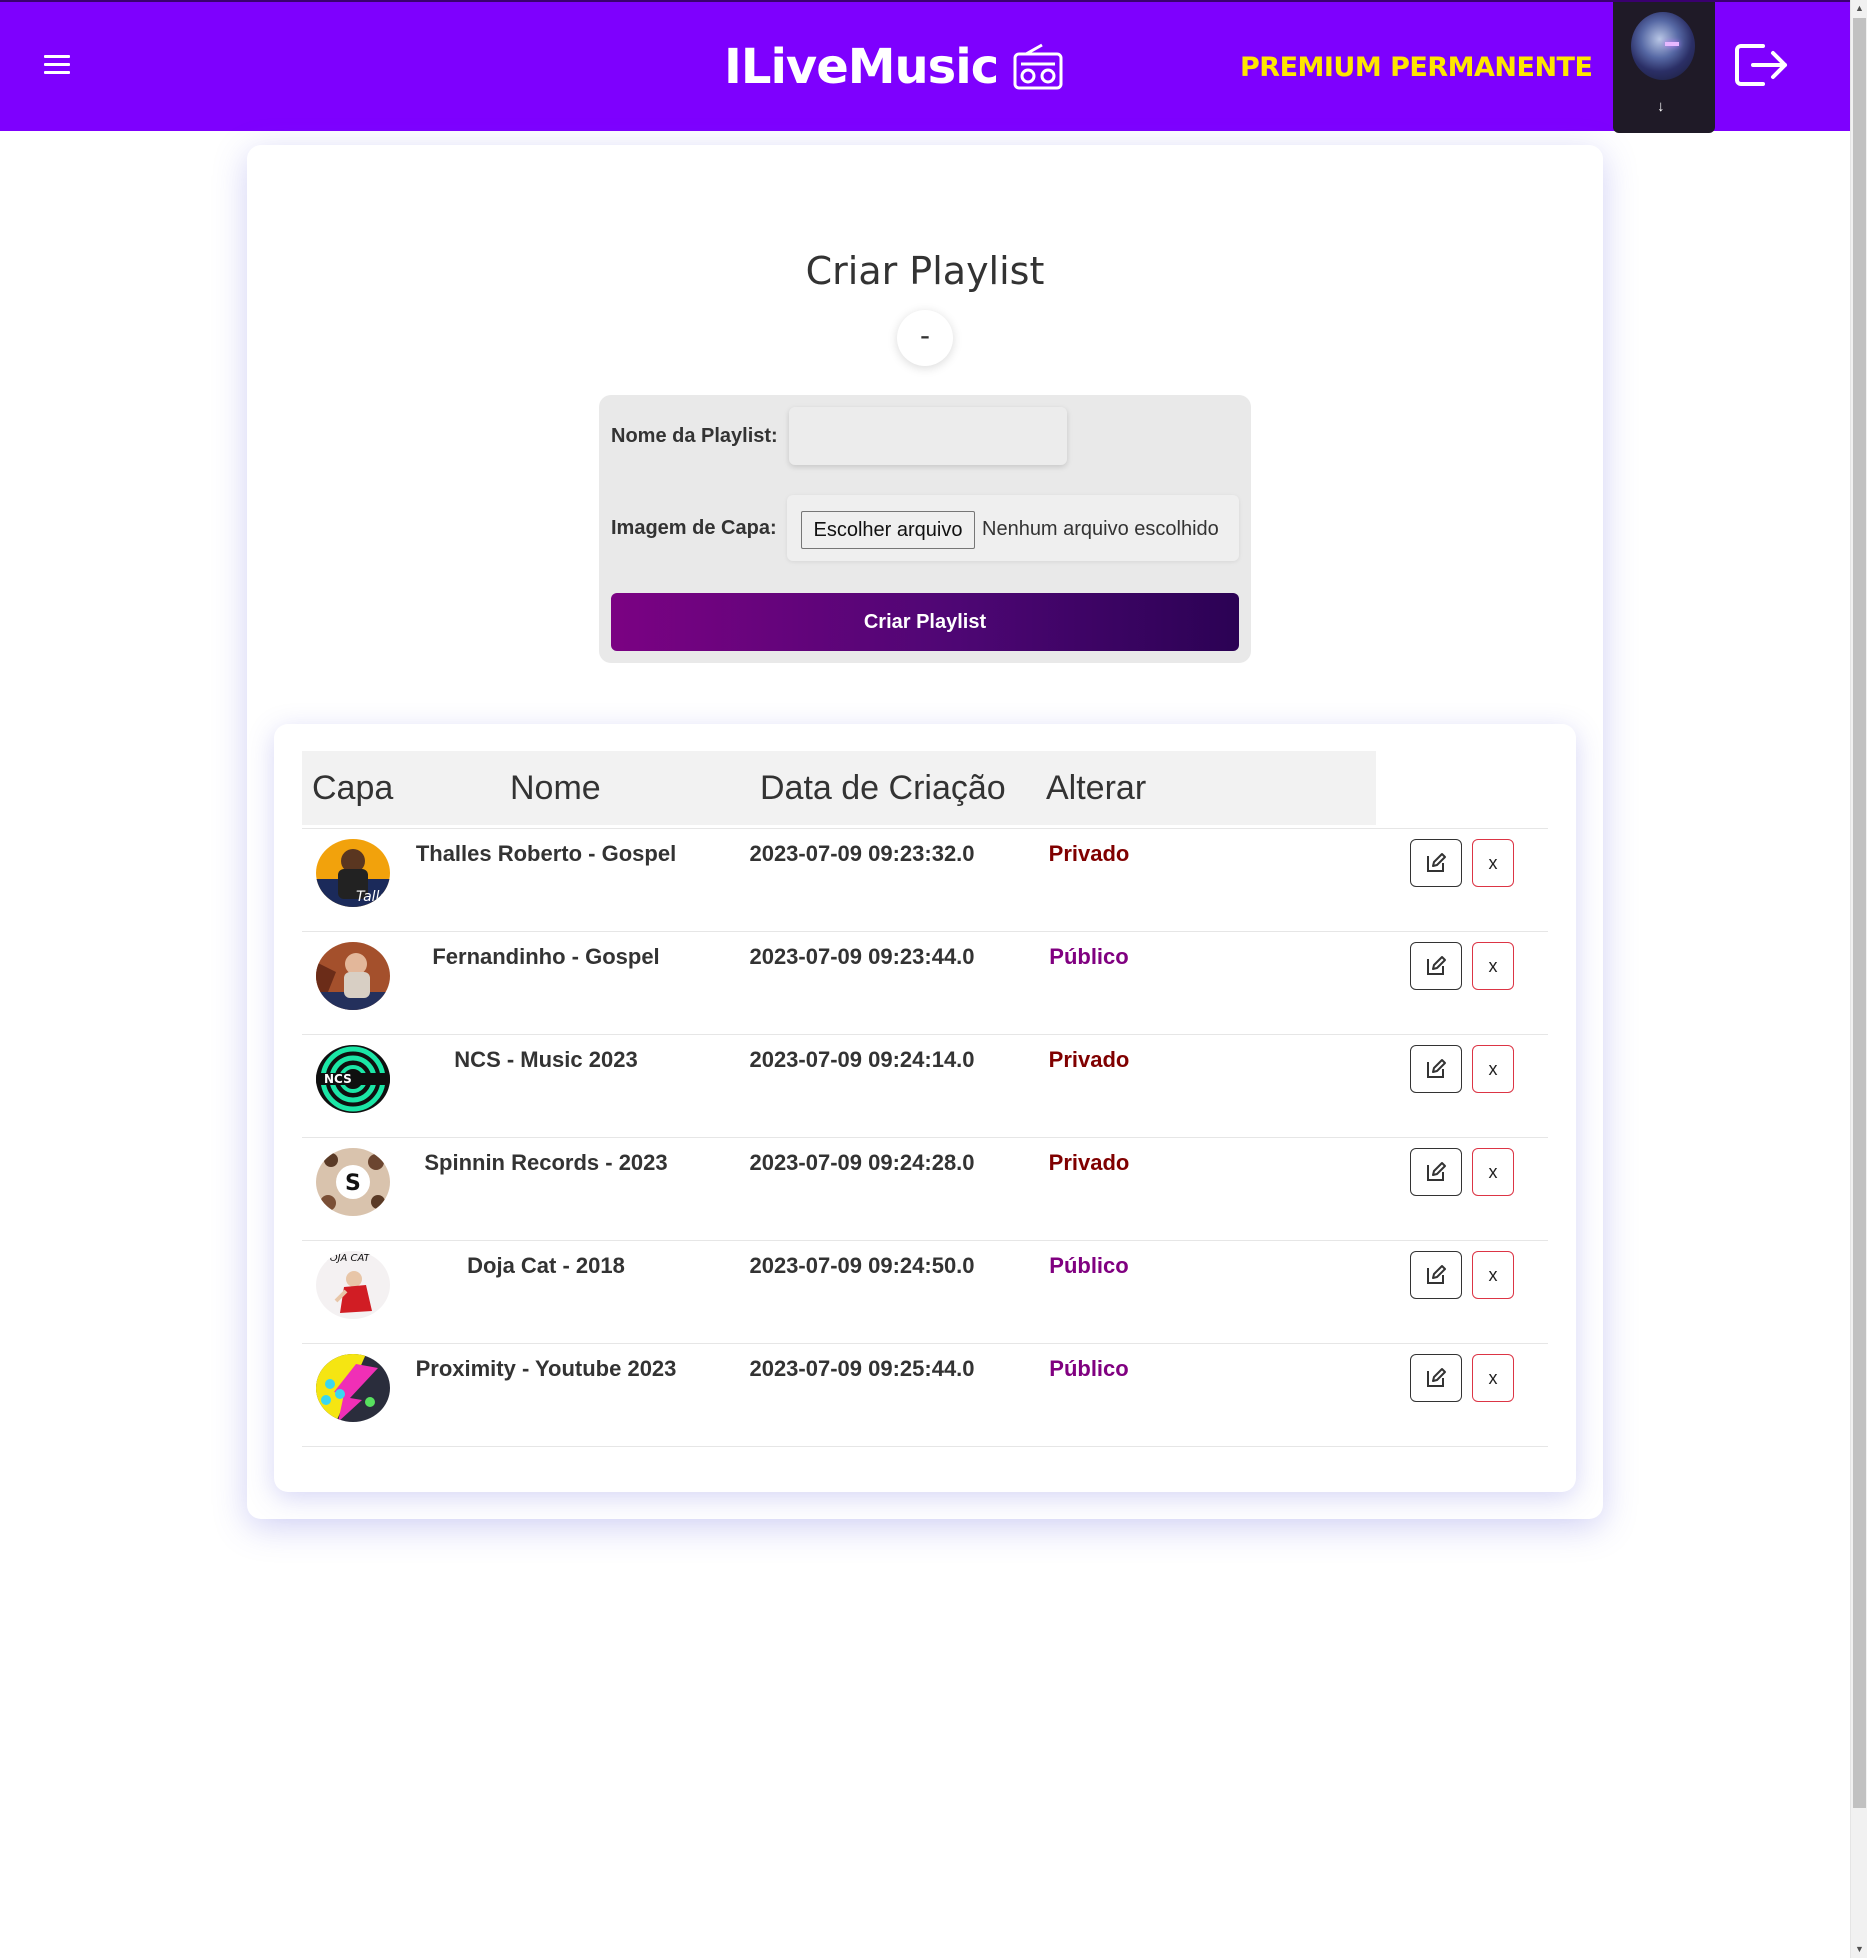 The height and width of the screenshot is (1958, 1867). Describe the element at coordinates (862, 1265) in the screenshot. I see `playlist-created-date: 2023-07-09 09:24:50.0` at that location.